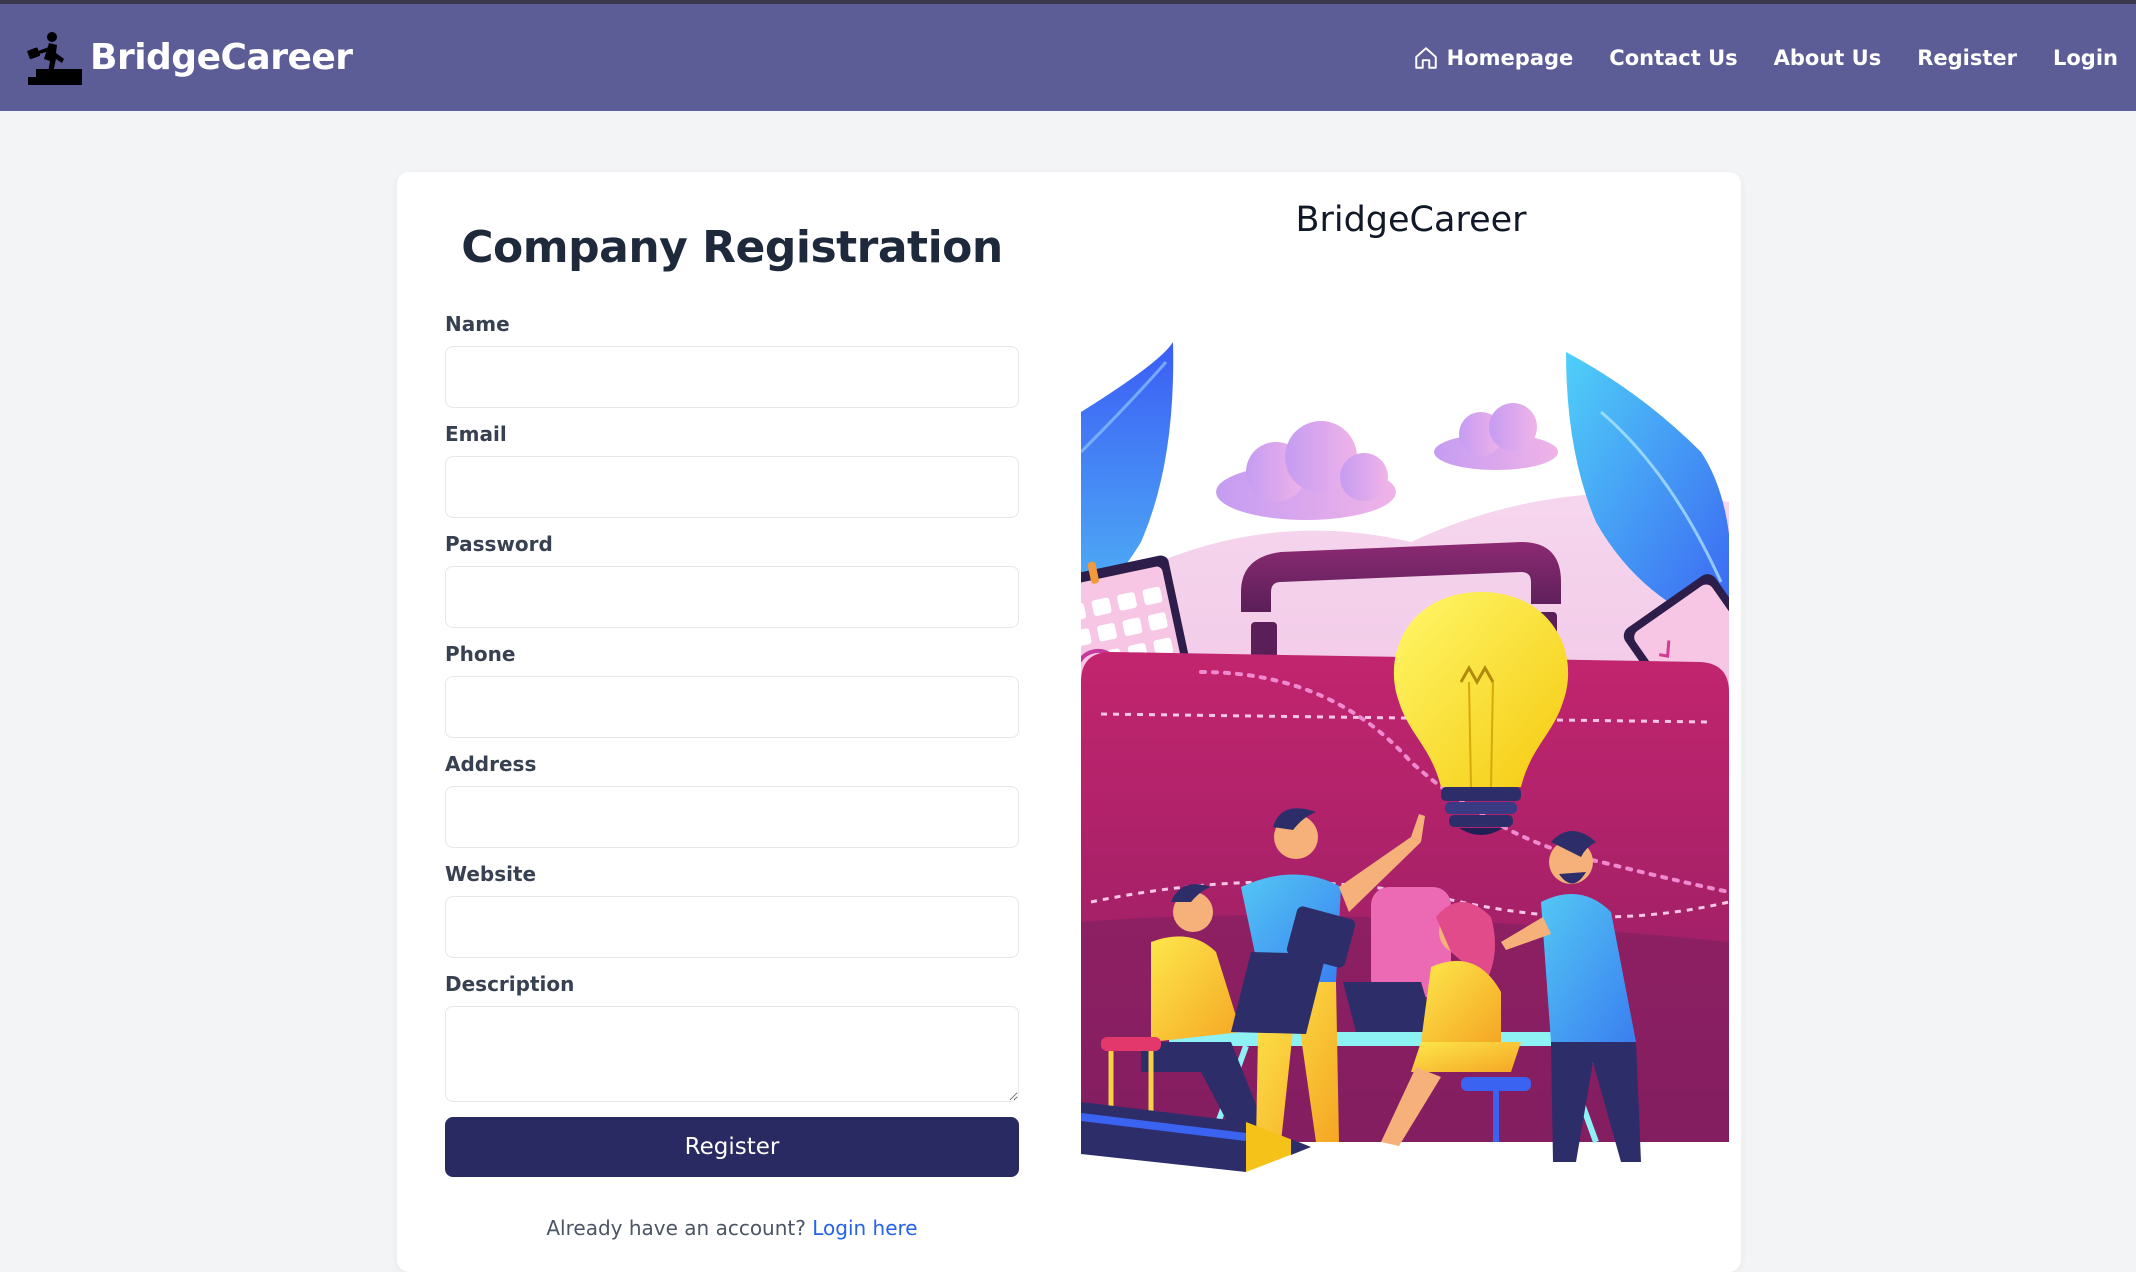 The image size is (2136, 1272). Describe the element at coordinates (732, 927) in the screenshot. I see `website-input` at that location.